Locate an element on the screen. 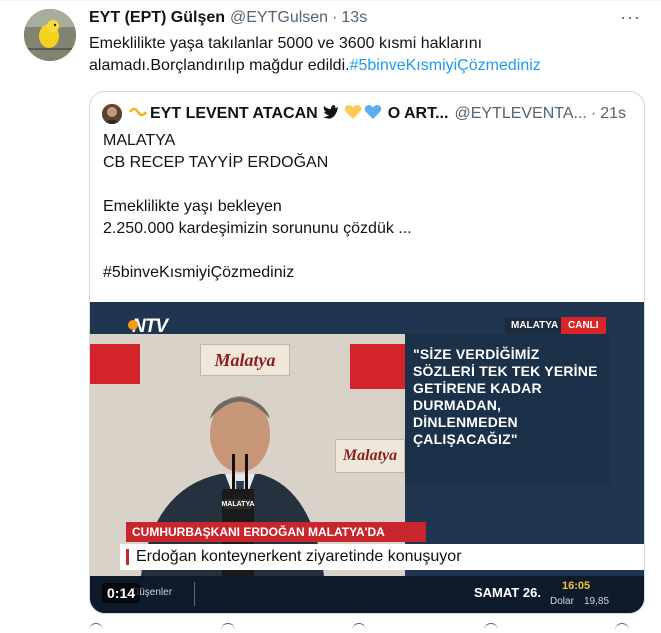 This screenshot has width=661, height=633. flag-right is located at coordinates (377, 366).